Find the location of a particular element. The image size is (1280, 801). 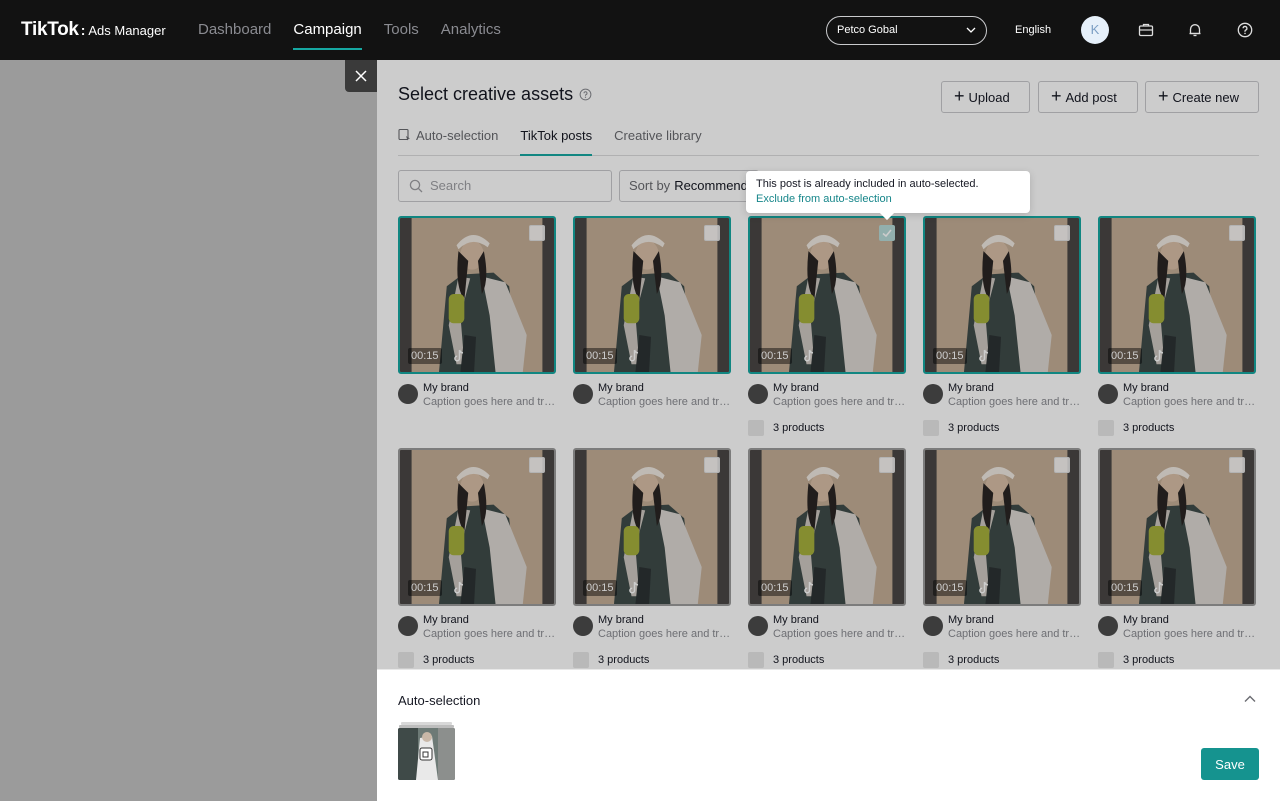

nav-tools: Tools is located at coordinates (401, 30).